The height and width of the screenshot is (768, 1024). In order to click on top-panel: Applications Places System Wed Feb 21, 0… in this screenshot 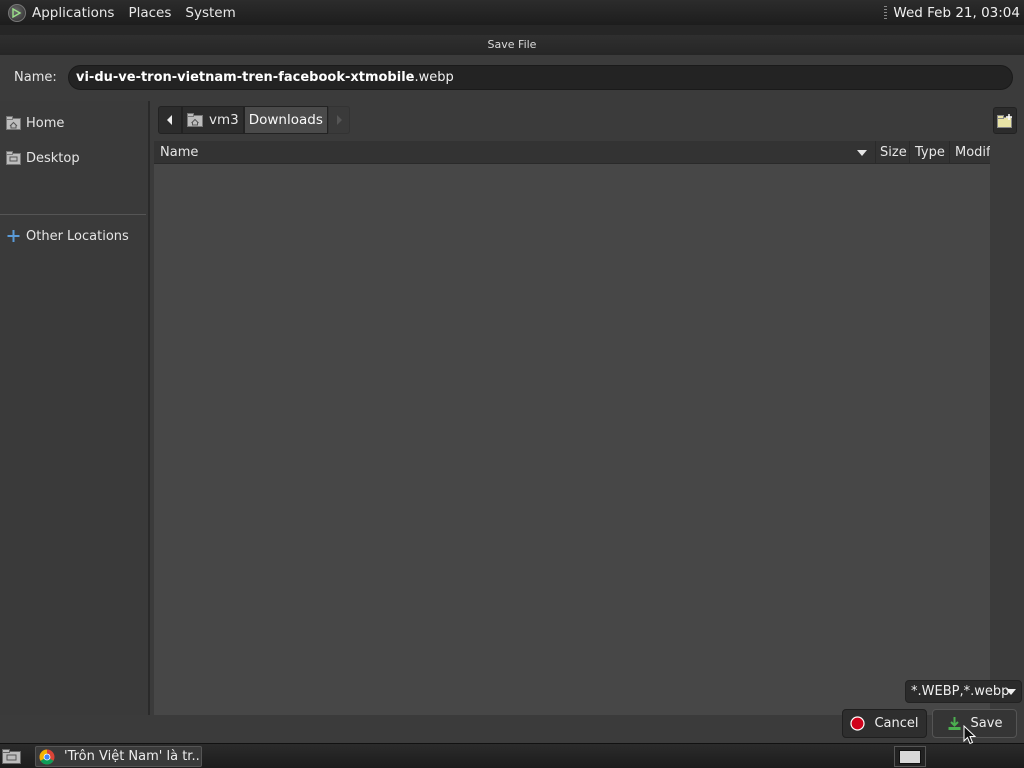, I will do `click(512, 12)`.